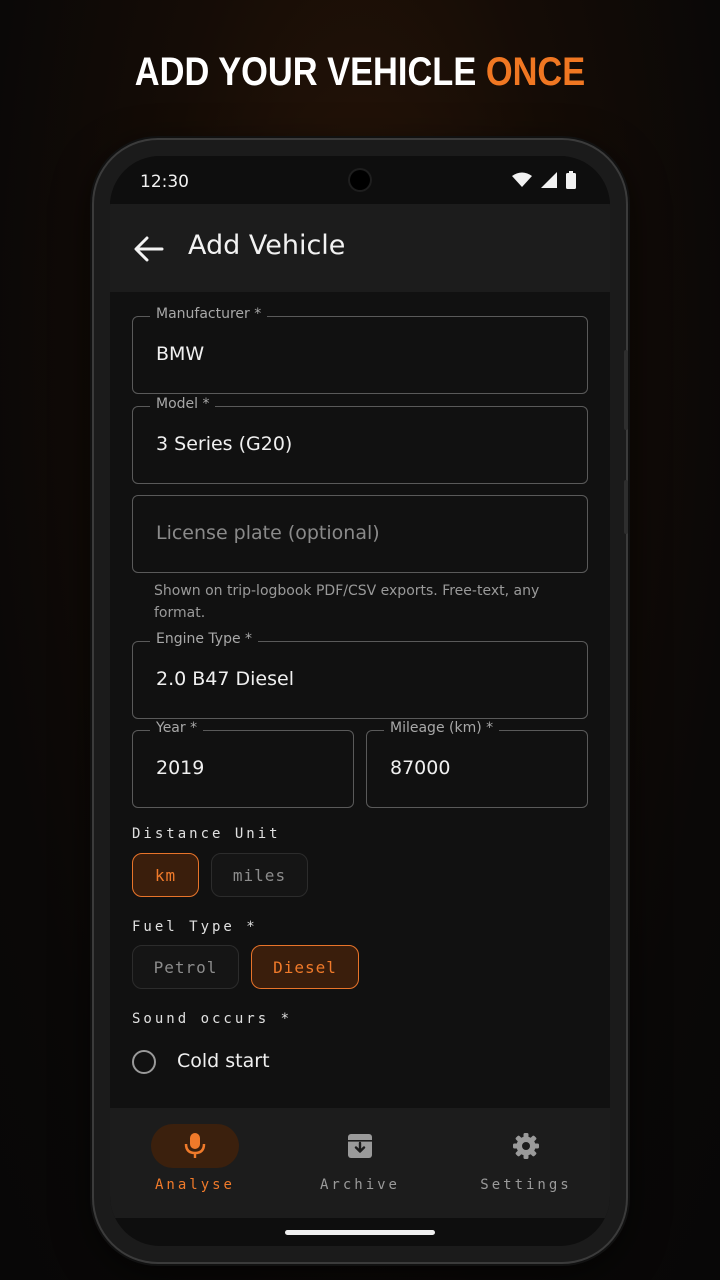  What do you see at coordinates (305, 967) in the screenshot?
I see `fuel-type-diesel-chip: Diesel` at bounding box center [305, 967].